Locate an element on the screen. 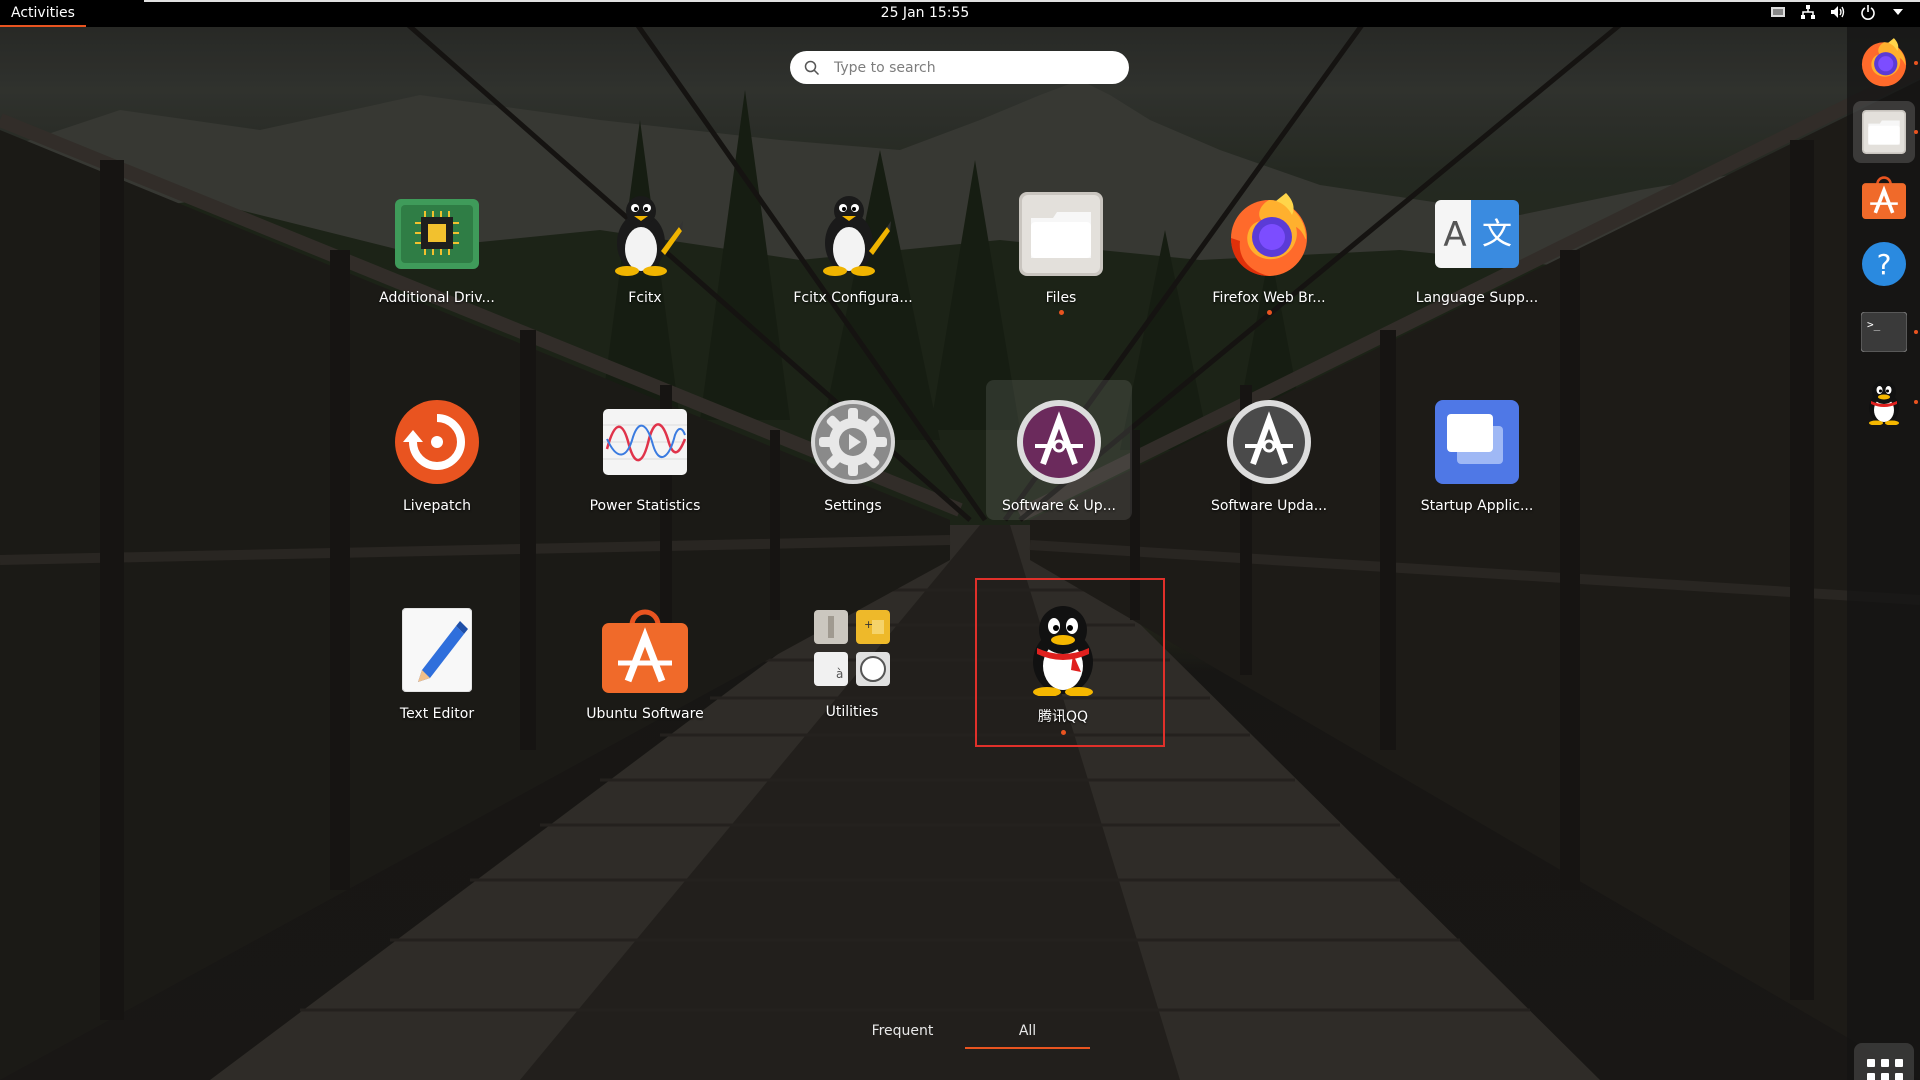 The image size is (1920, 1080). app-label: Power Statistics is located at coordinates (645, 506).